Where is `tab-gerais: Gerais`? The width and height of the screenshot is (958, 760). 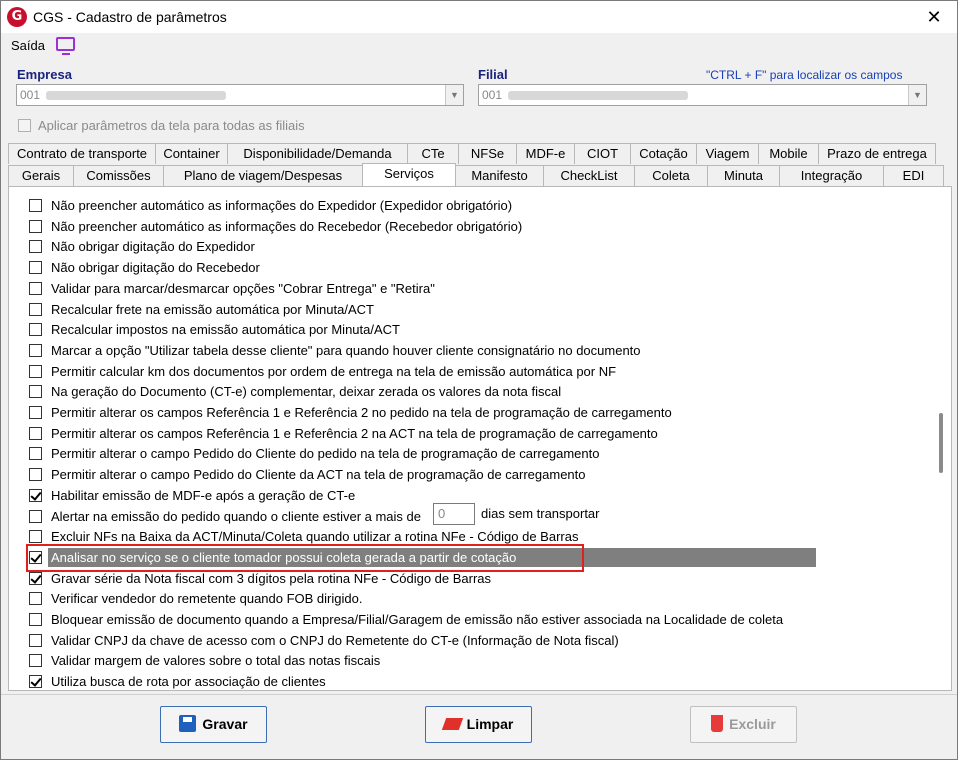
tab-gerais: Gerais is located at coordinates (41, 175).